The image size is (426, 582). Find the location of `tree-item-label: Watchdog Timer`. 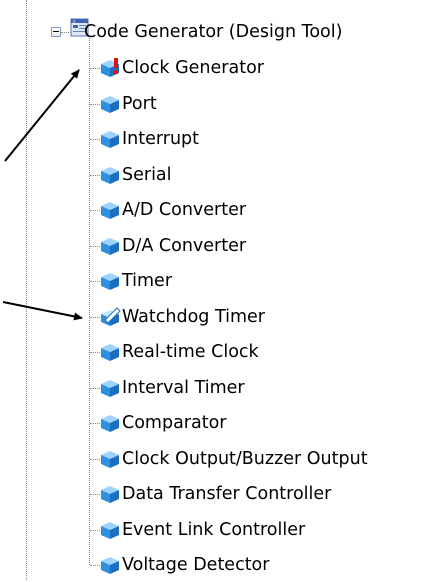

tree-item-label: Watchdog Timer is located at coordinates (193, 316).